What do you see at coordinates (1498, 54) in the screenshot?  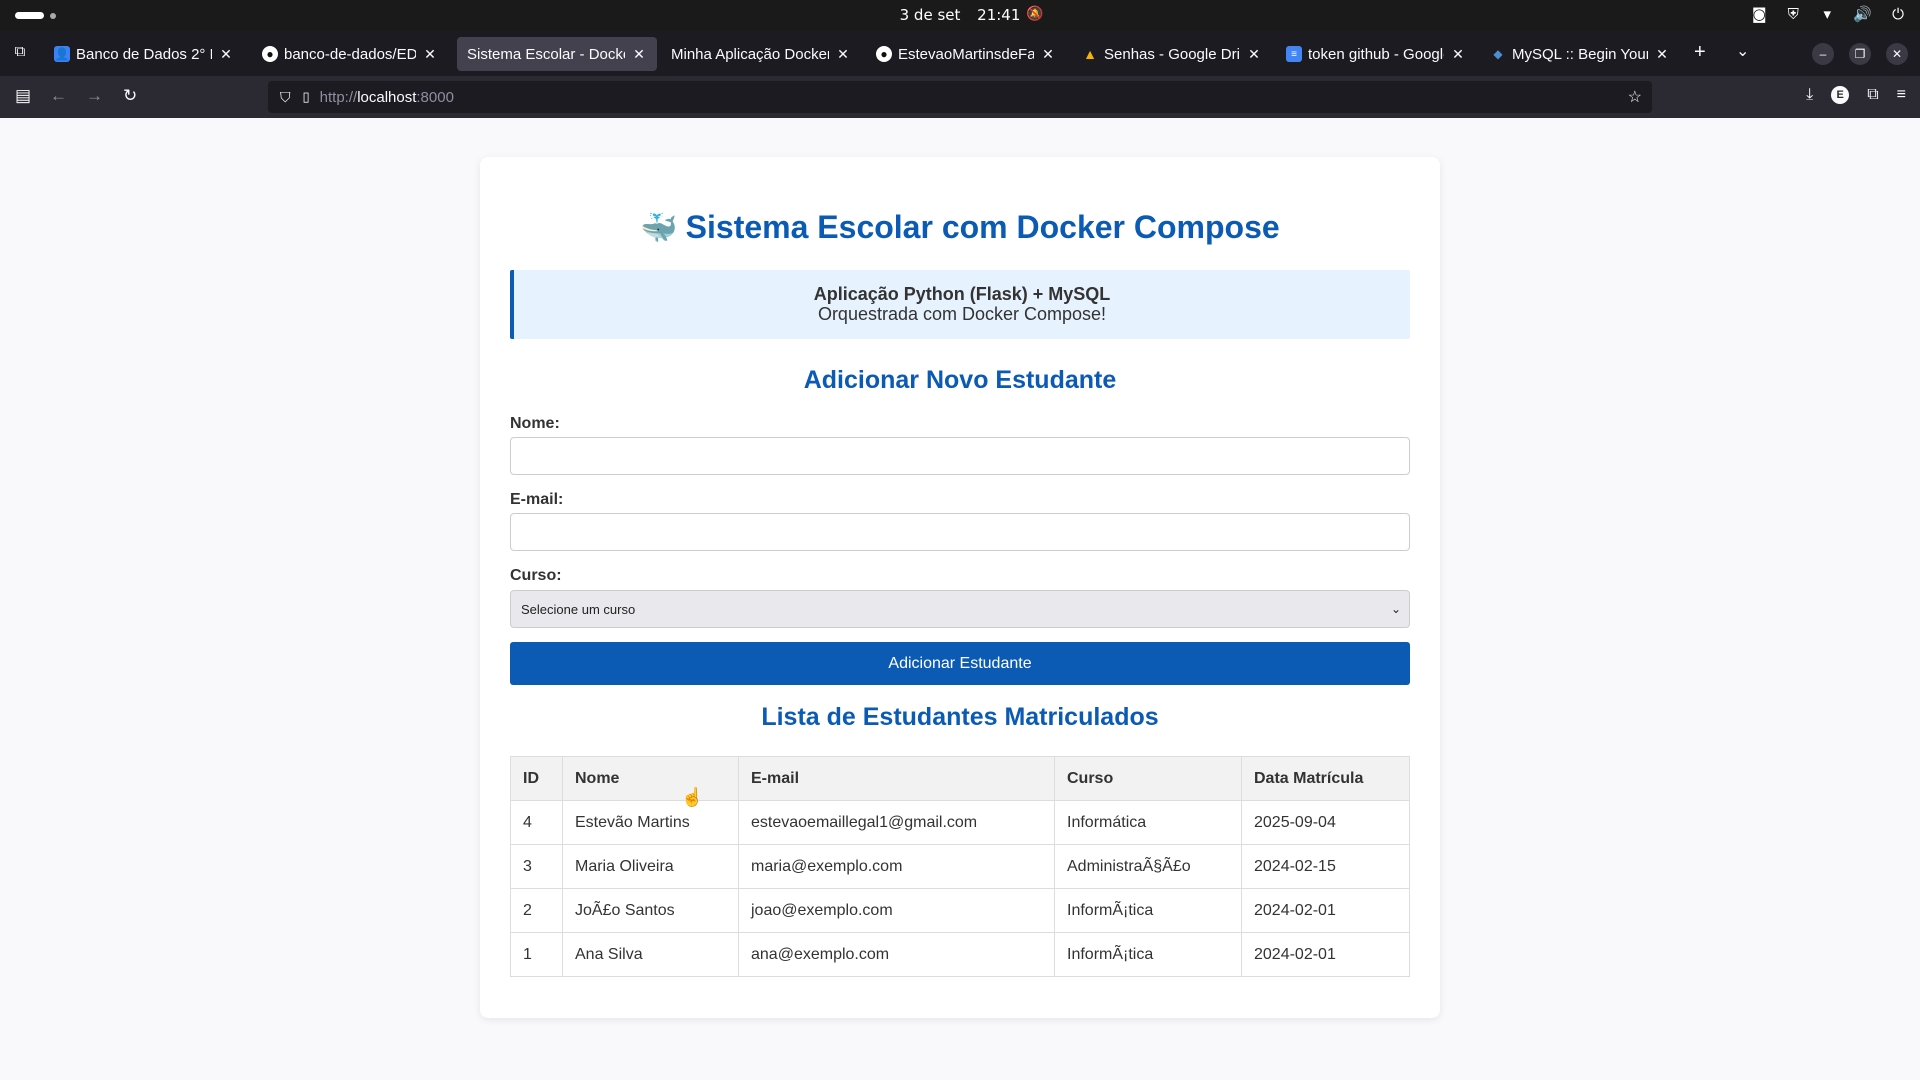 I see `mysql-icon: ◆` at bounding box center [1498, 54].